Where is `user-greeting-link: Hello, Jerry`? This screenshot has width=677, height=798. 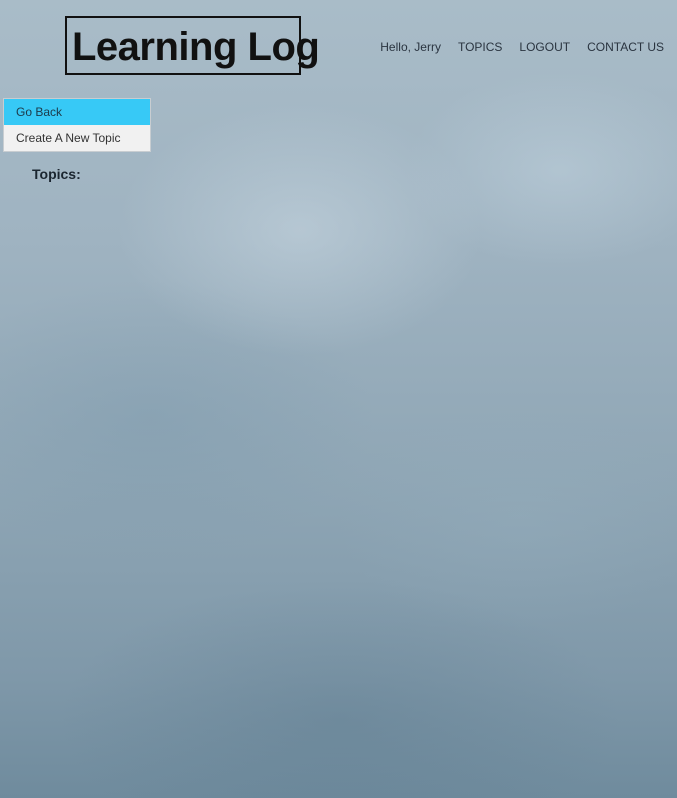 user-greeting-link: Hello, Jerry is located at coordinates (410, 47).